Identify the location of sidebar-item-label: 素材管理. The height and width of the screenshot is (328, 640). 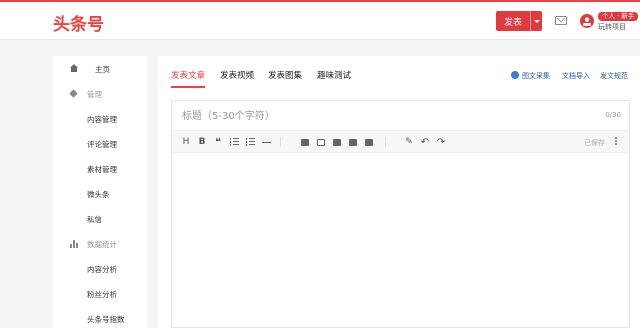
(102, 169).